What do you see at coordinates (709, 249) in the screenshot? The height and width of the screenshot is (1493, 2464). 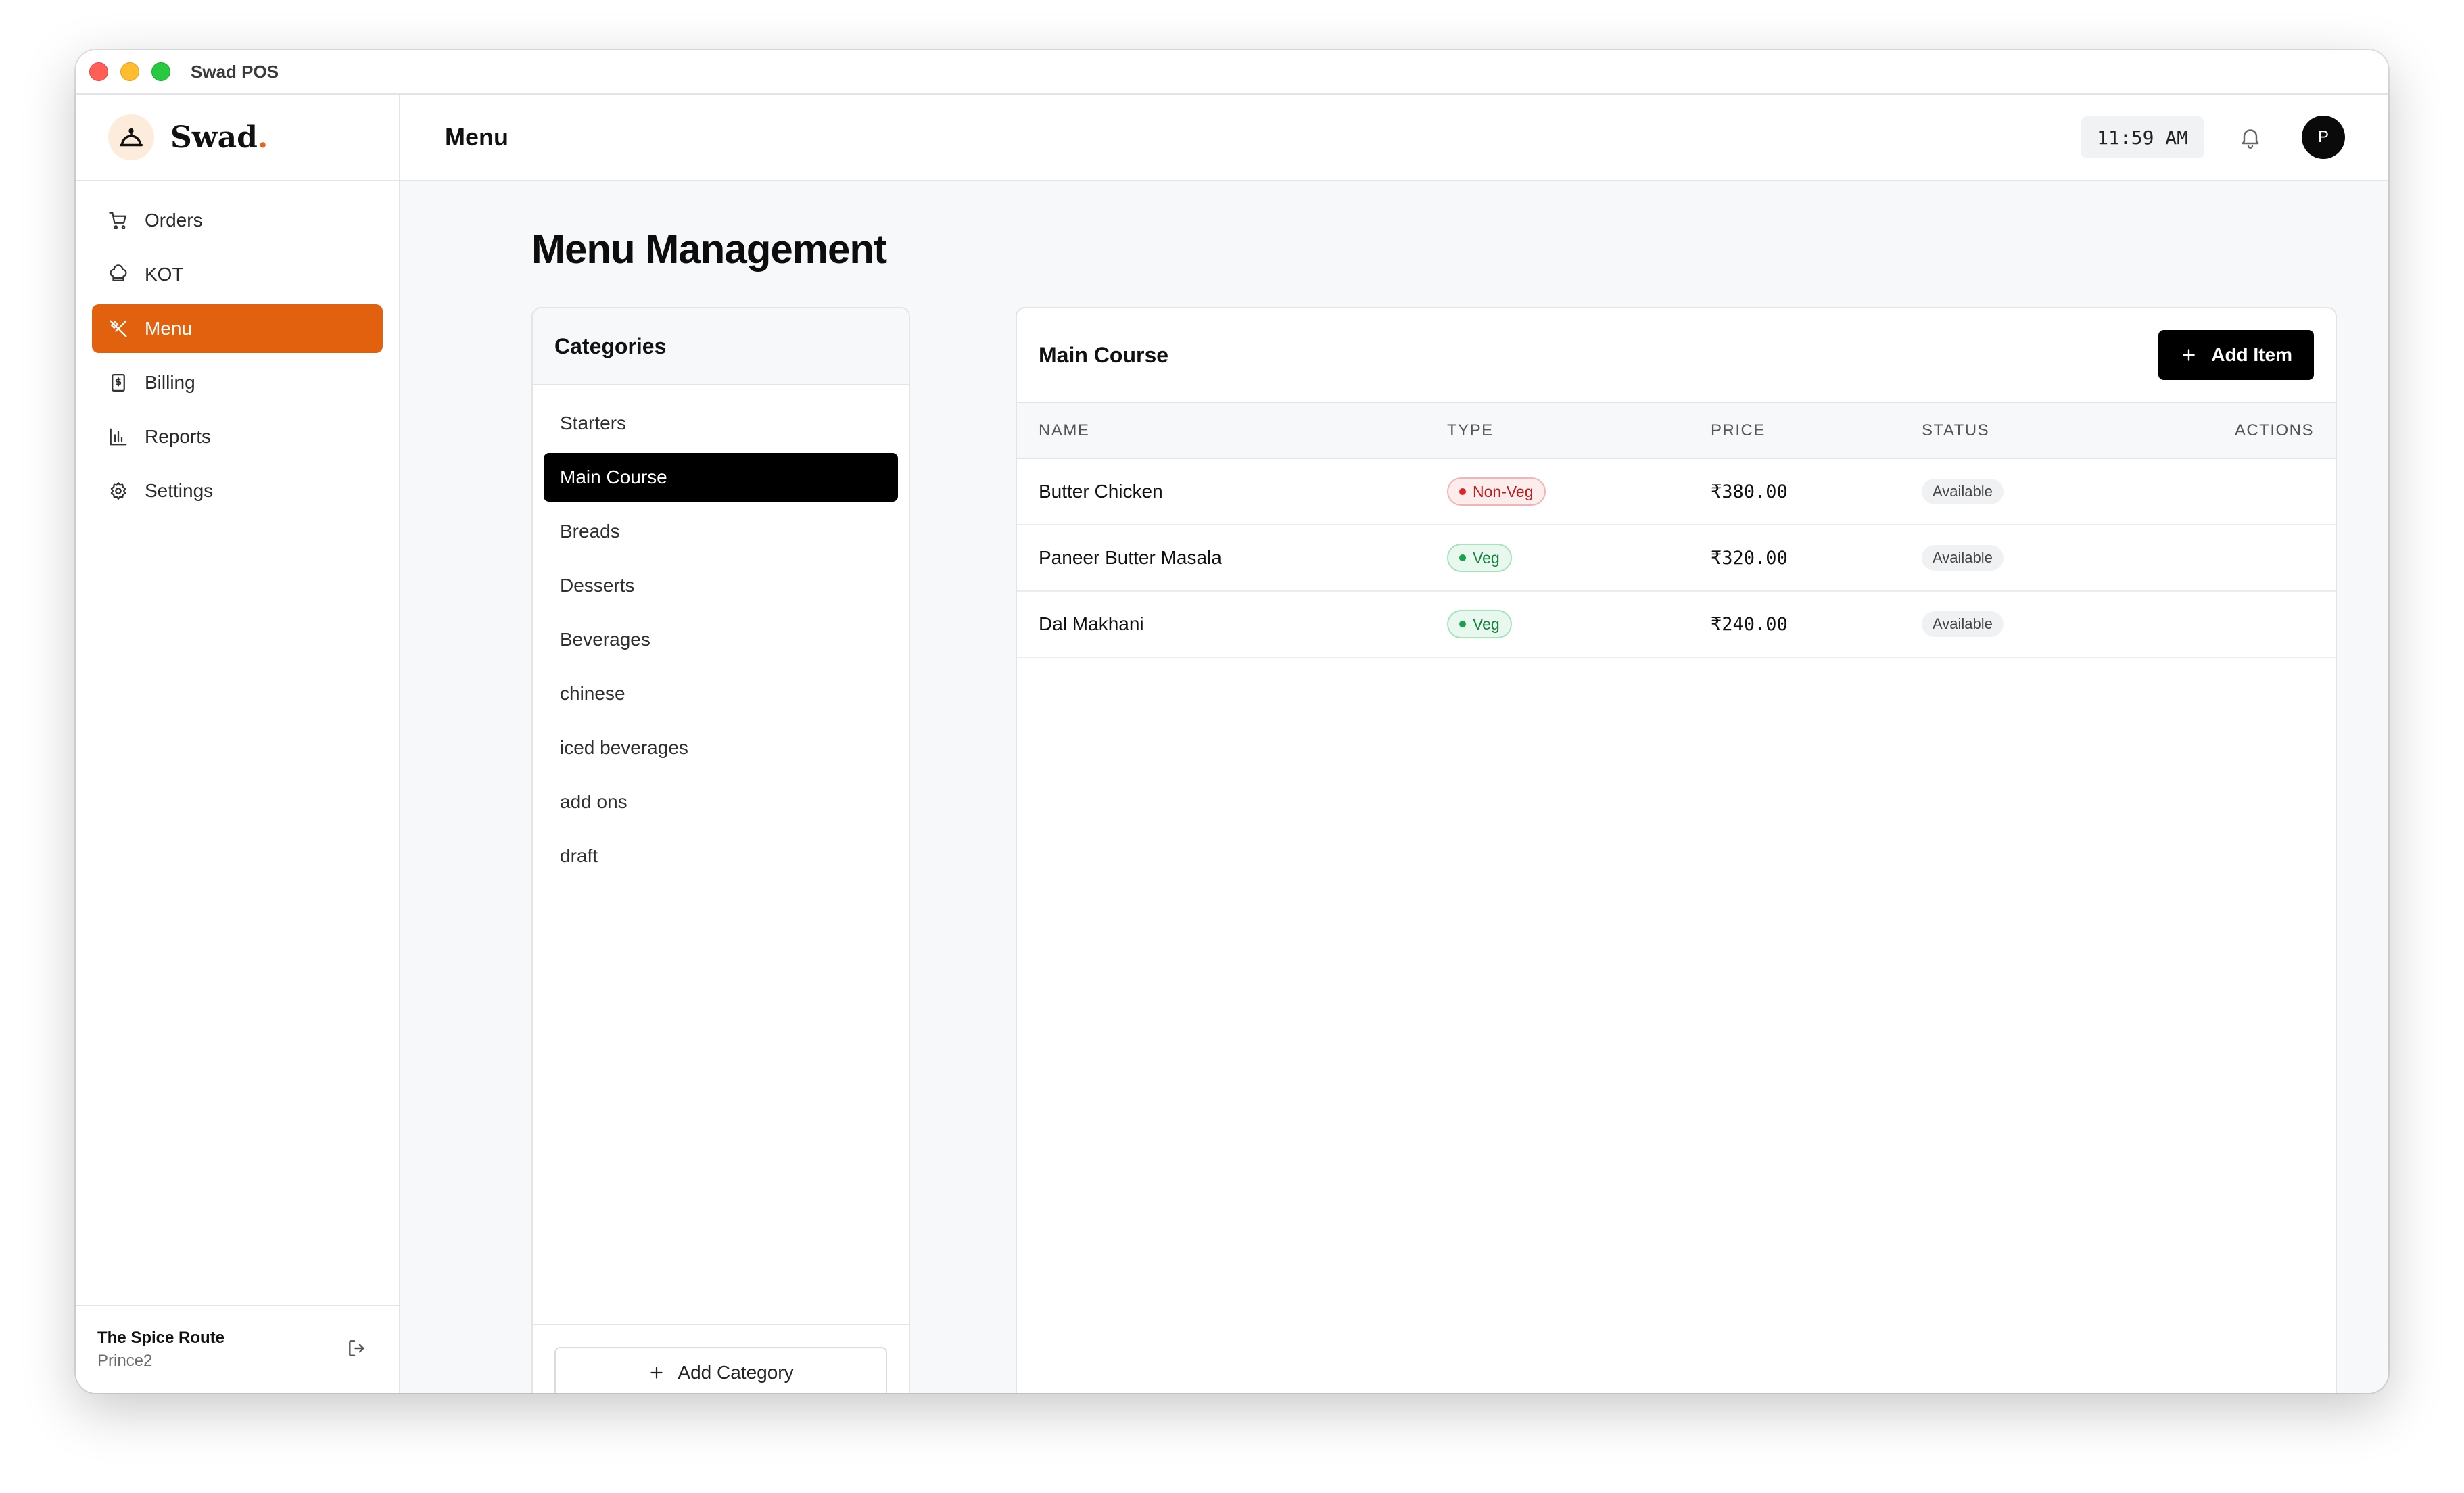 I see `page-title: Menu Management` at bounding box center [709, 249].